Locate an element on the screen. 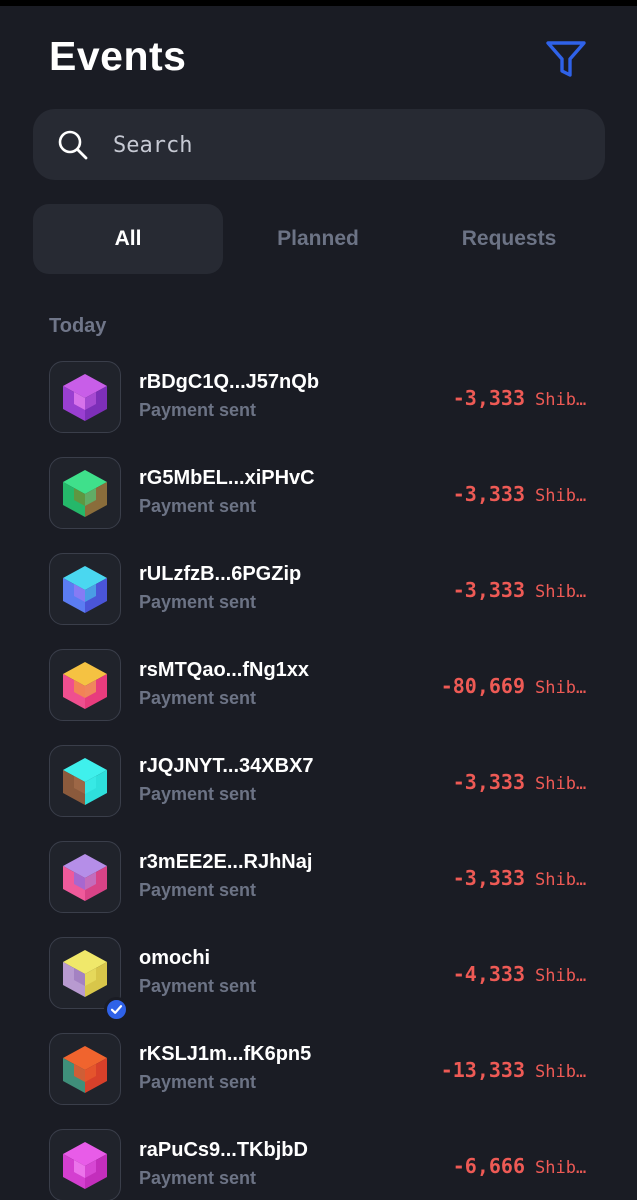  header: Events is located at coordinates (318, 56).